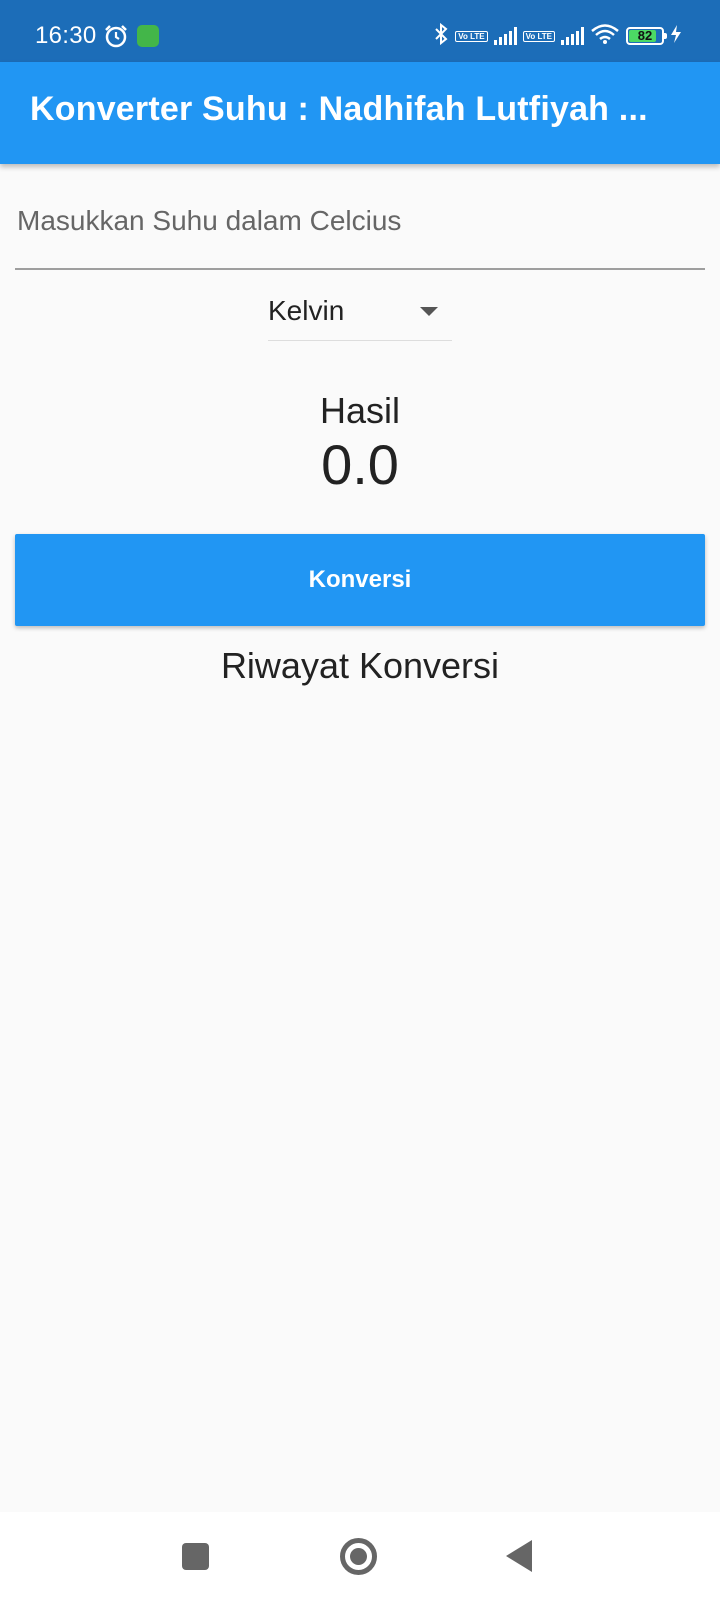 This screenshot has width=720, height=1600. Describe the element at coordinates (66, 35) in the screenshot. I see `status-time: 16:30` at that location.